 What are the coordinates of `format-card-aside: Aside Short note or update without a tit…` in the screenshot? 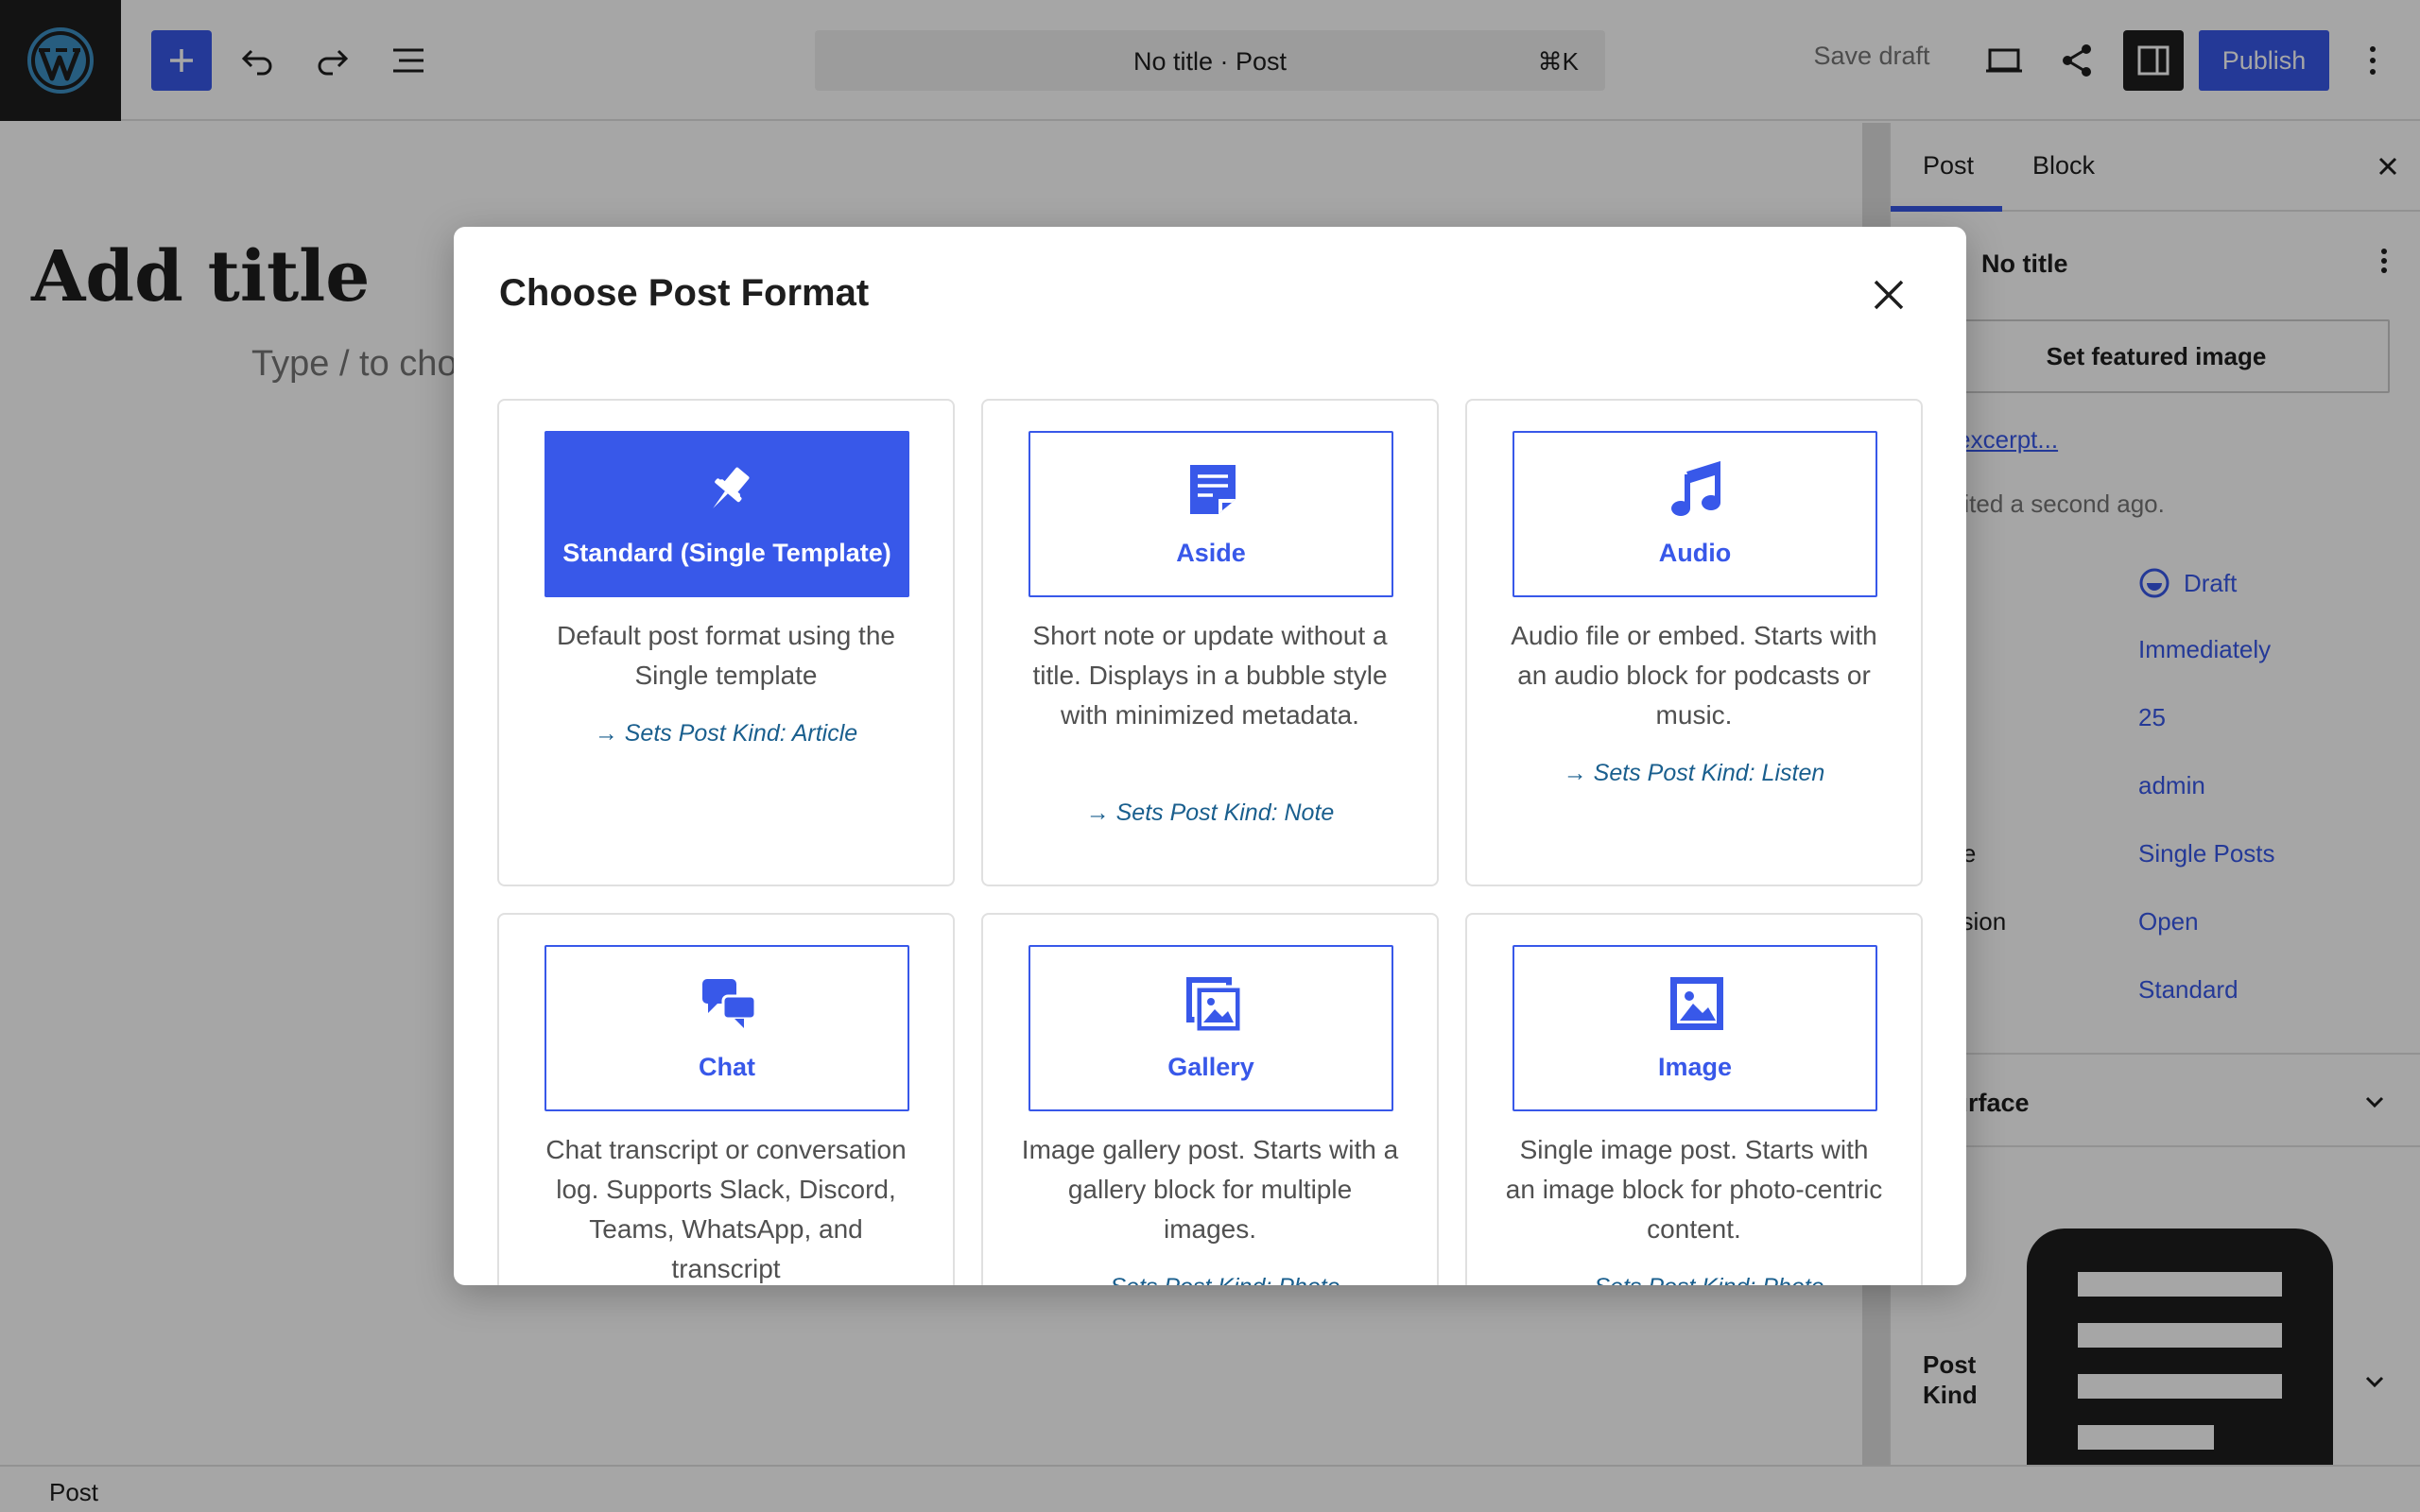 It's located at (1210, 642).